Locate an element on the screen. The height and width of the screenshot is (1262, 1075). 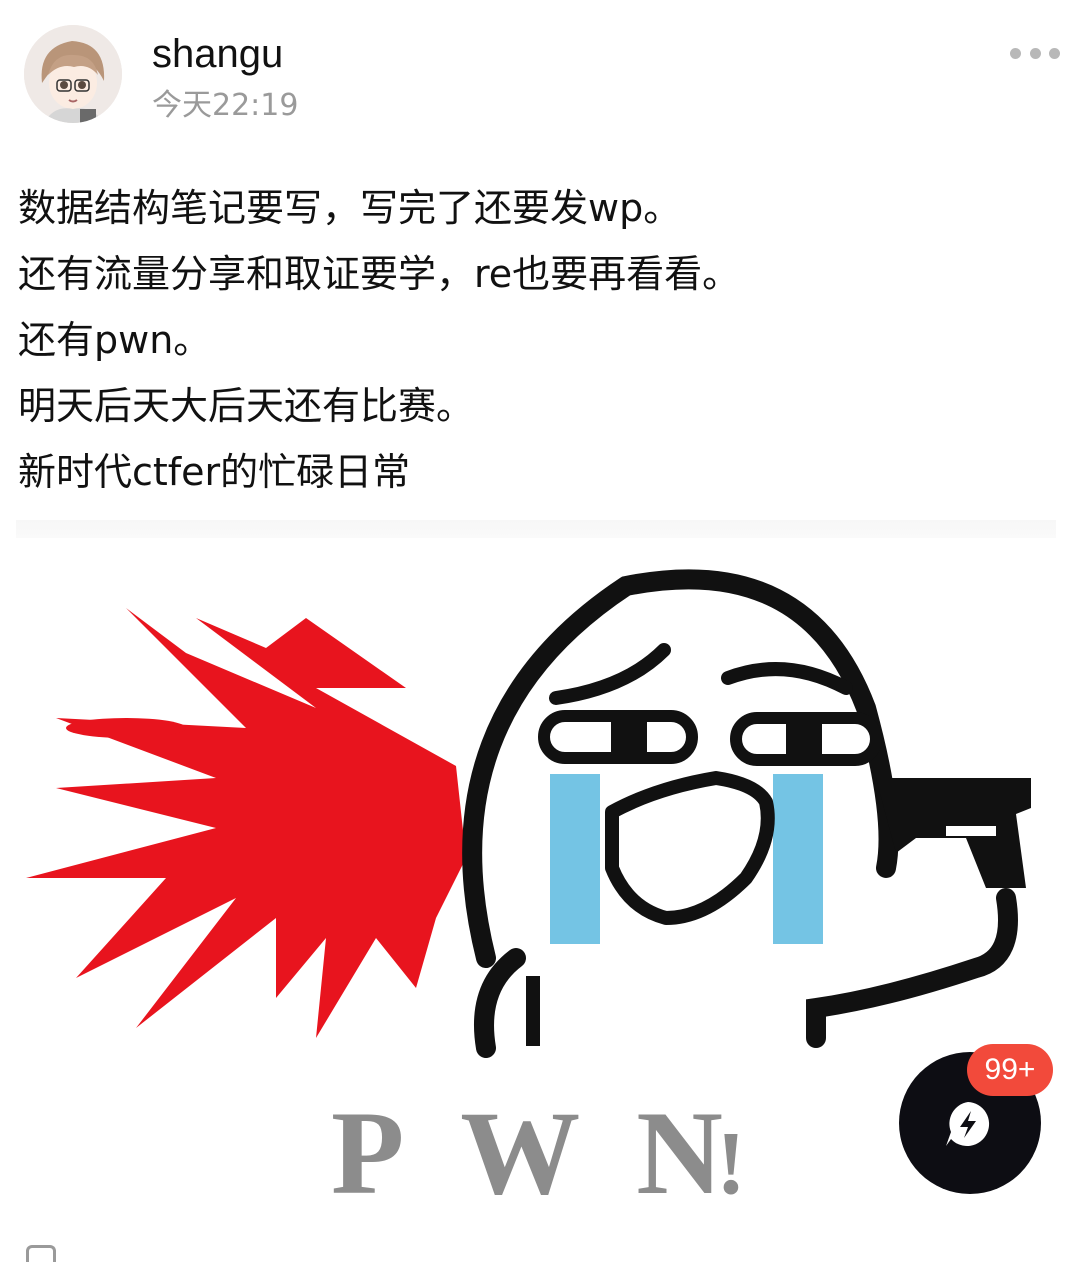
blood-drop is located at coordinates (126, 728).